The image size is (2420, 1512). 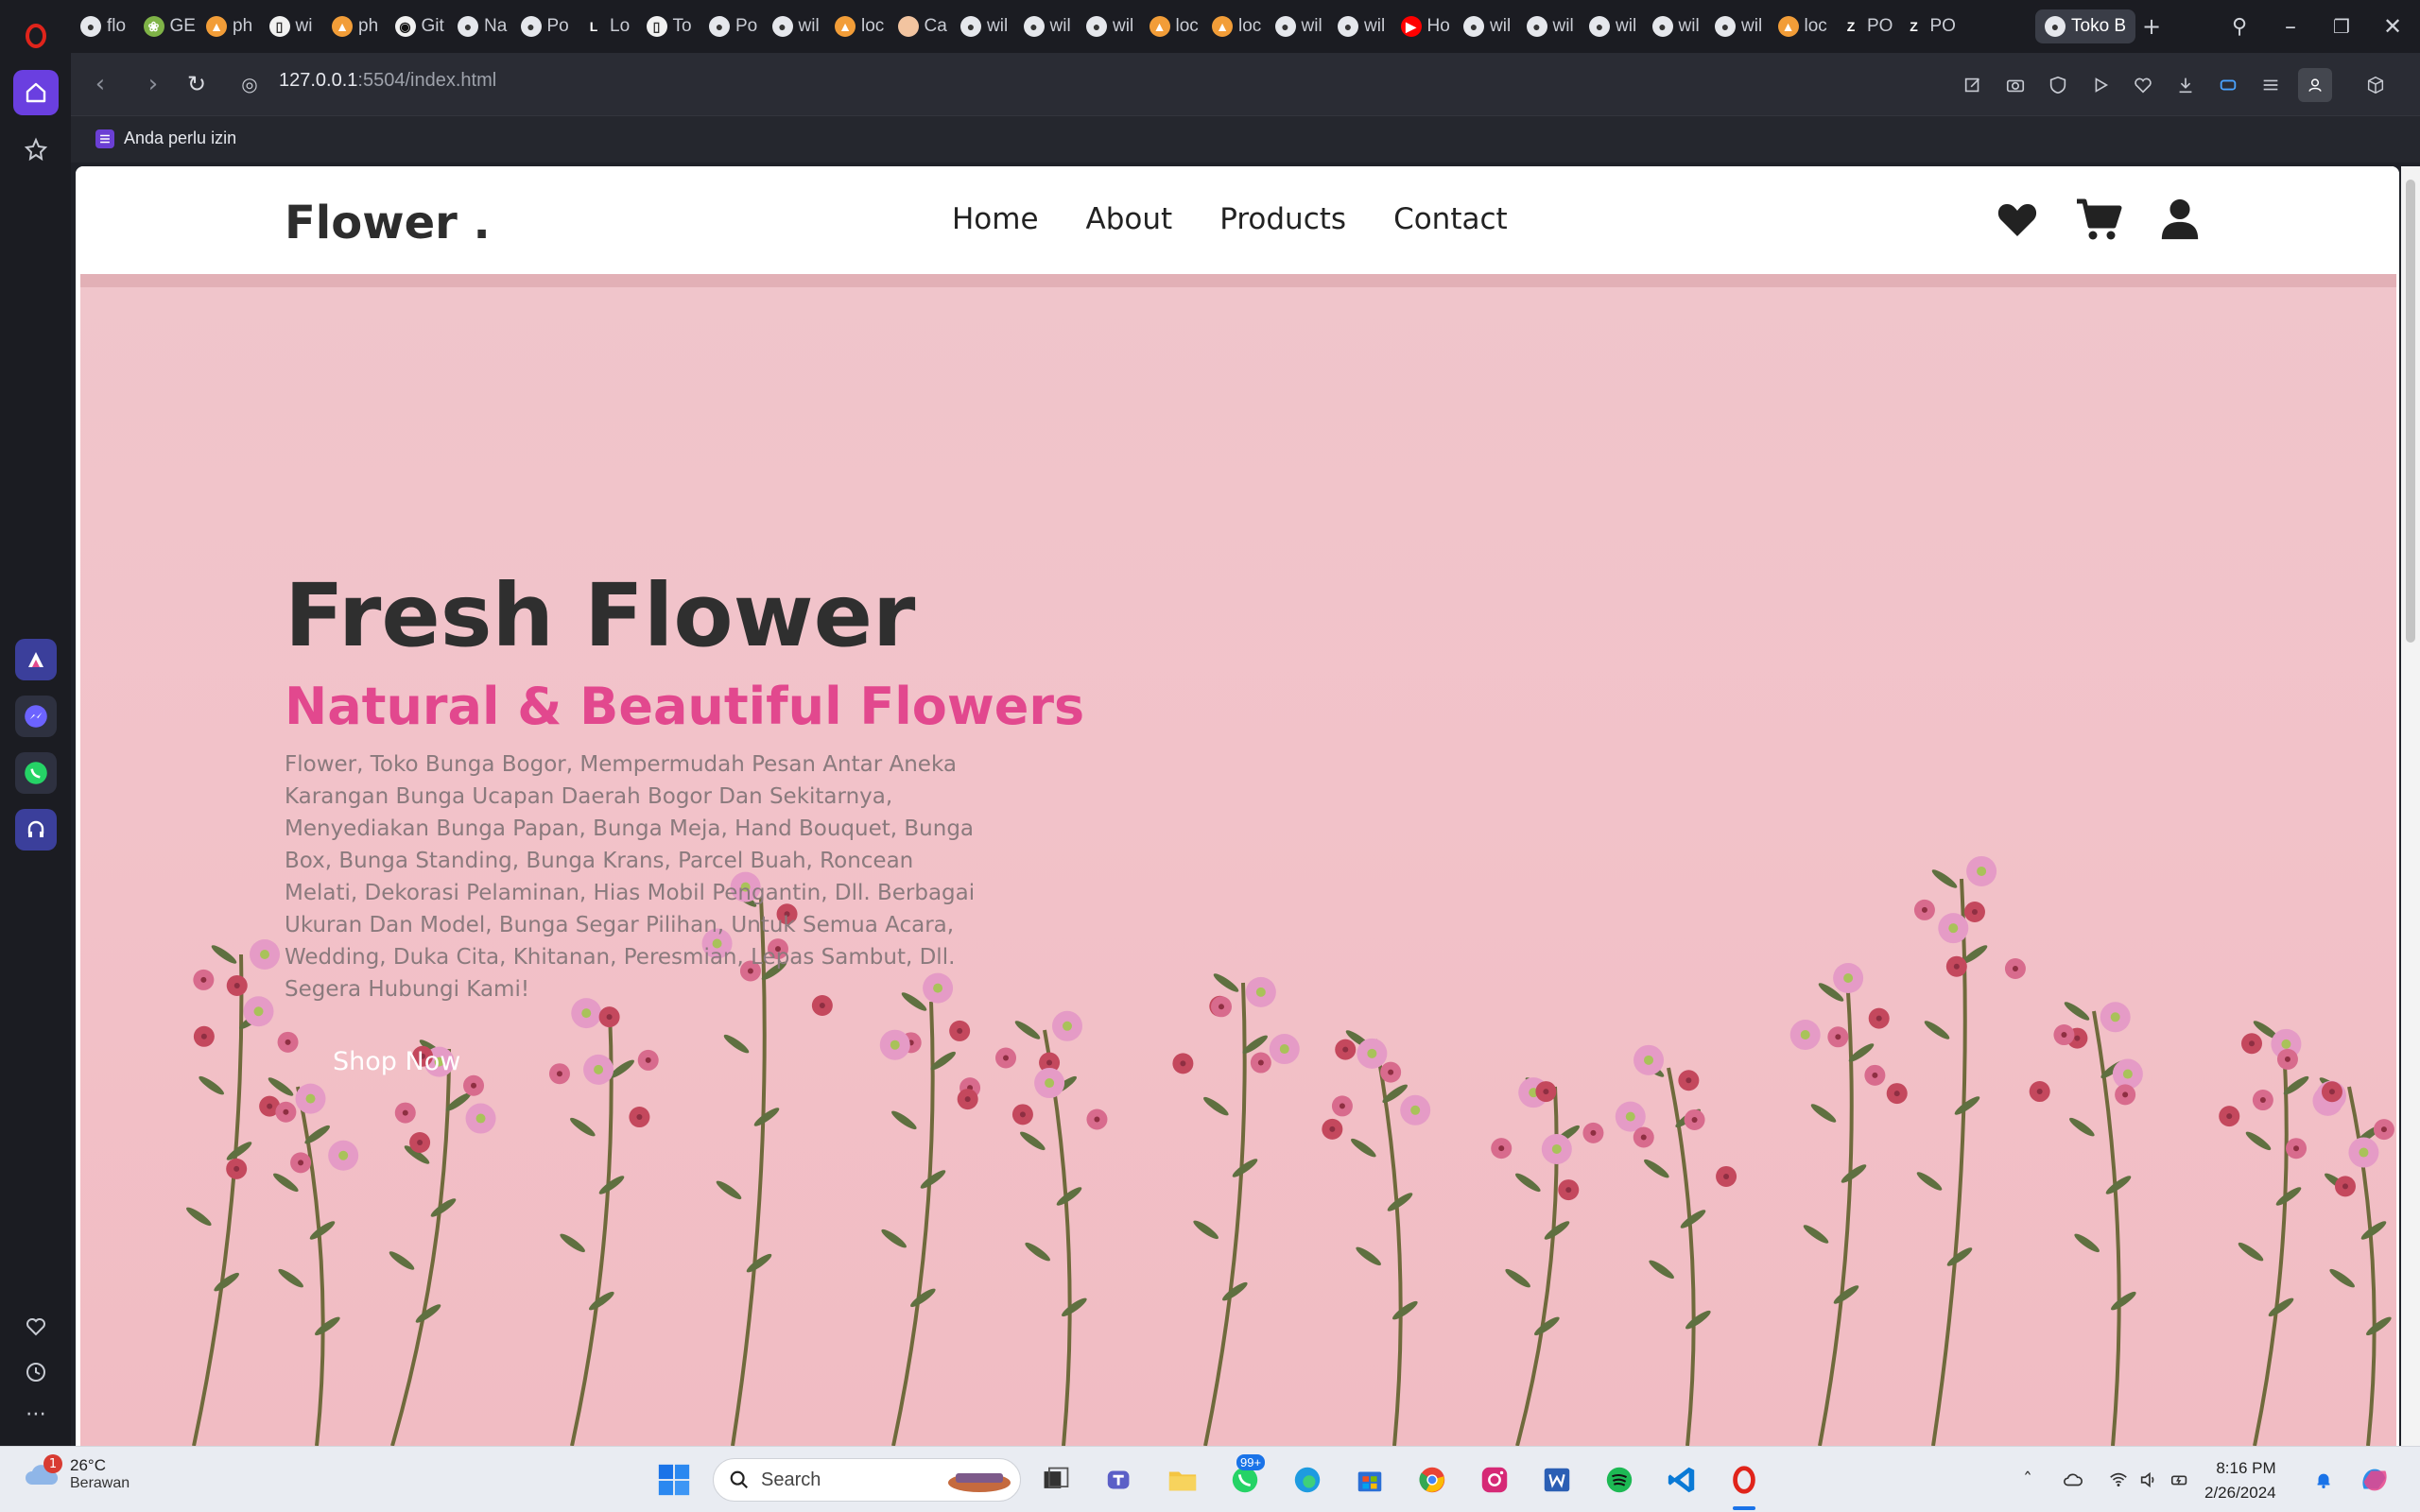 What do you see at coordinates (2058, 85) in the screenshot?
I see `adblock-shield-icon` at bounding box center [2058, 85].